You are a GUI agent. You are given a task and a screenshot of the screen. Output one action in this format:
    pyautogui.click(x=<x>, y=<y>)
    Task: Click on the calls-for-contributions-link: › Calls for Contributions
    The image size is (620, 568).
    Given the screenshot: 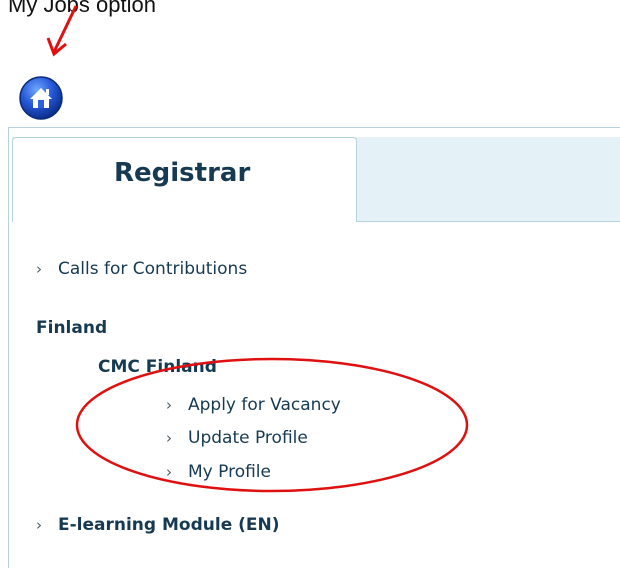 What is the action you would take?
    pyautogui.click(x=141, y=269)
    